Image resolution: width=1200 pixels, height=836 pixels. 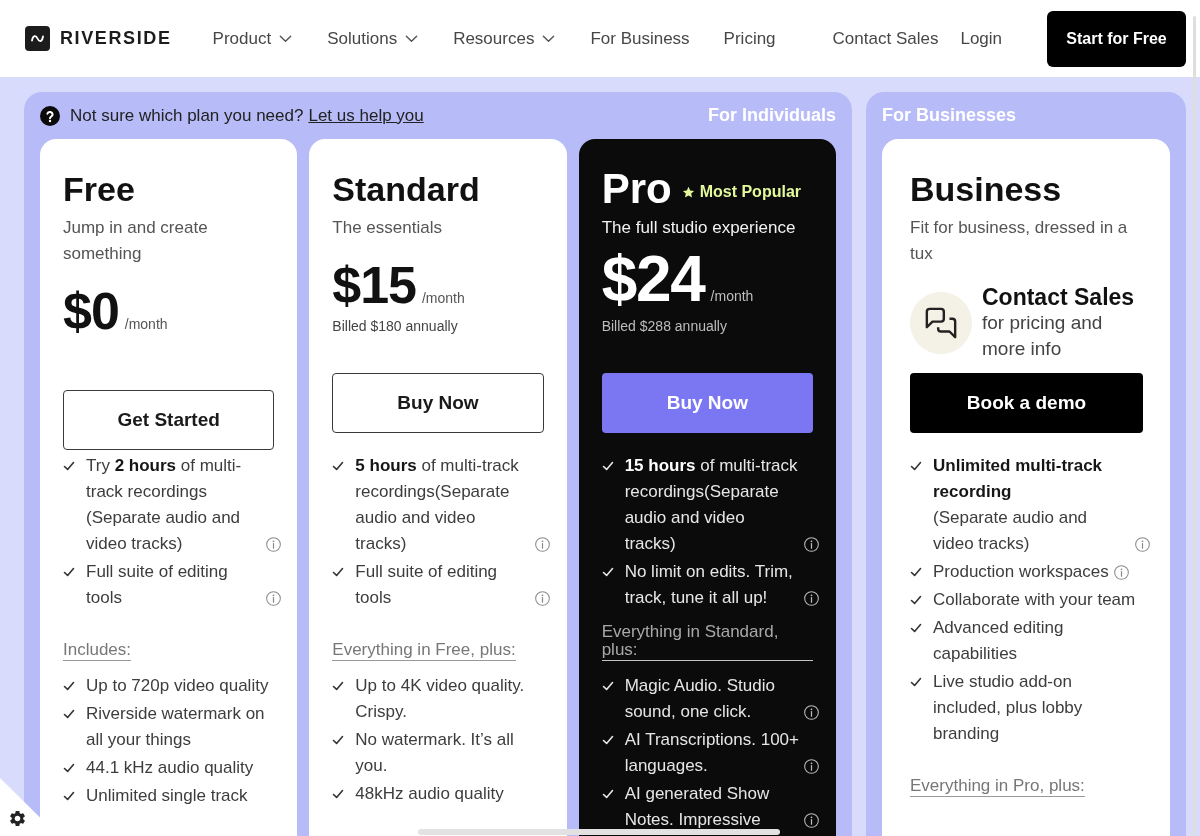 What do you see at coordinates (253, 38) in the screenshot?
I see `nav-menu-item: Product` at bounding box center [253, 38].